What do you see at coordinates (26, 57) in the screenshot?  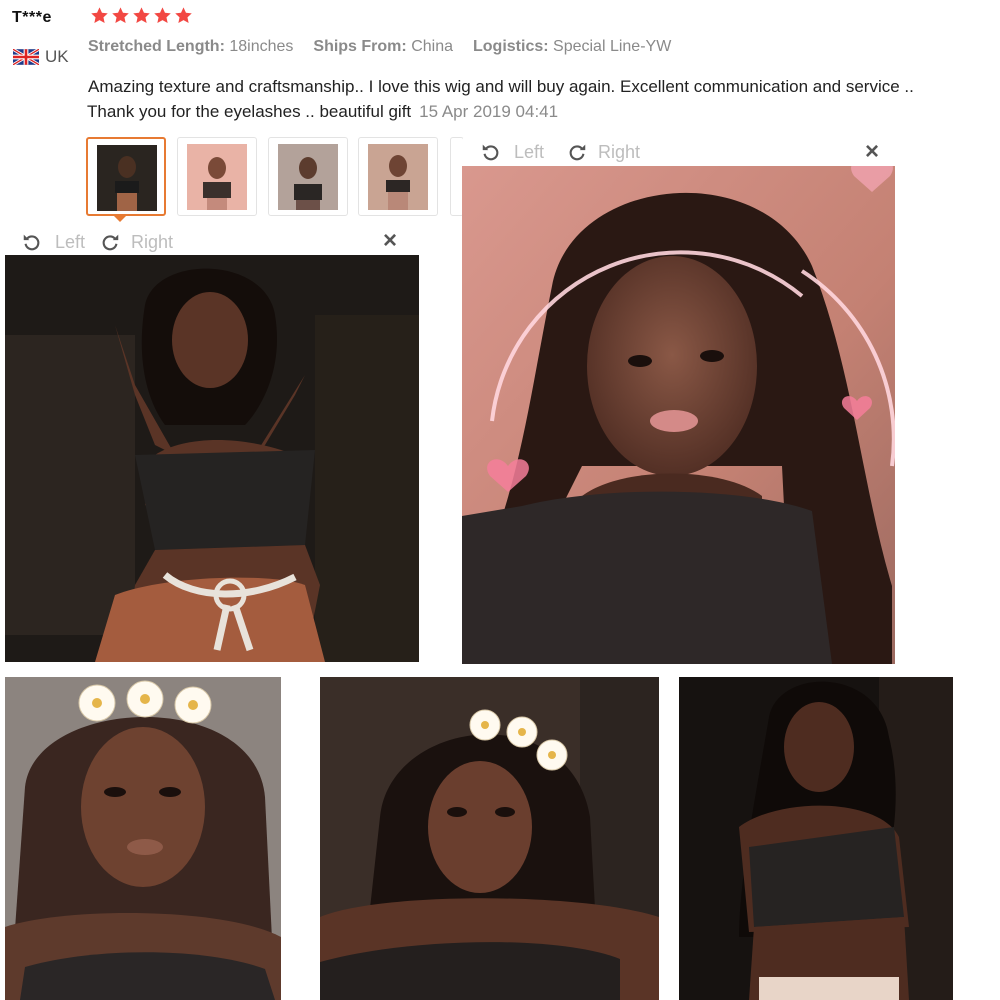 I see `uk-flag-icon` at bounding box center [26, 57].